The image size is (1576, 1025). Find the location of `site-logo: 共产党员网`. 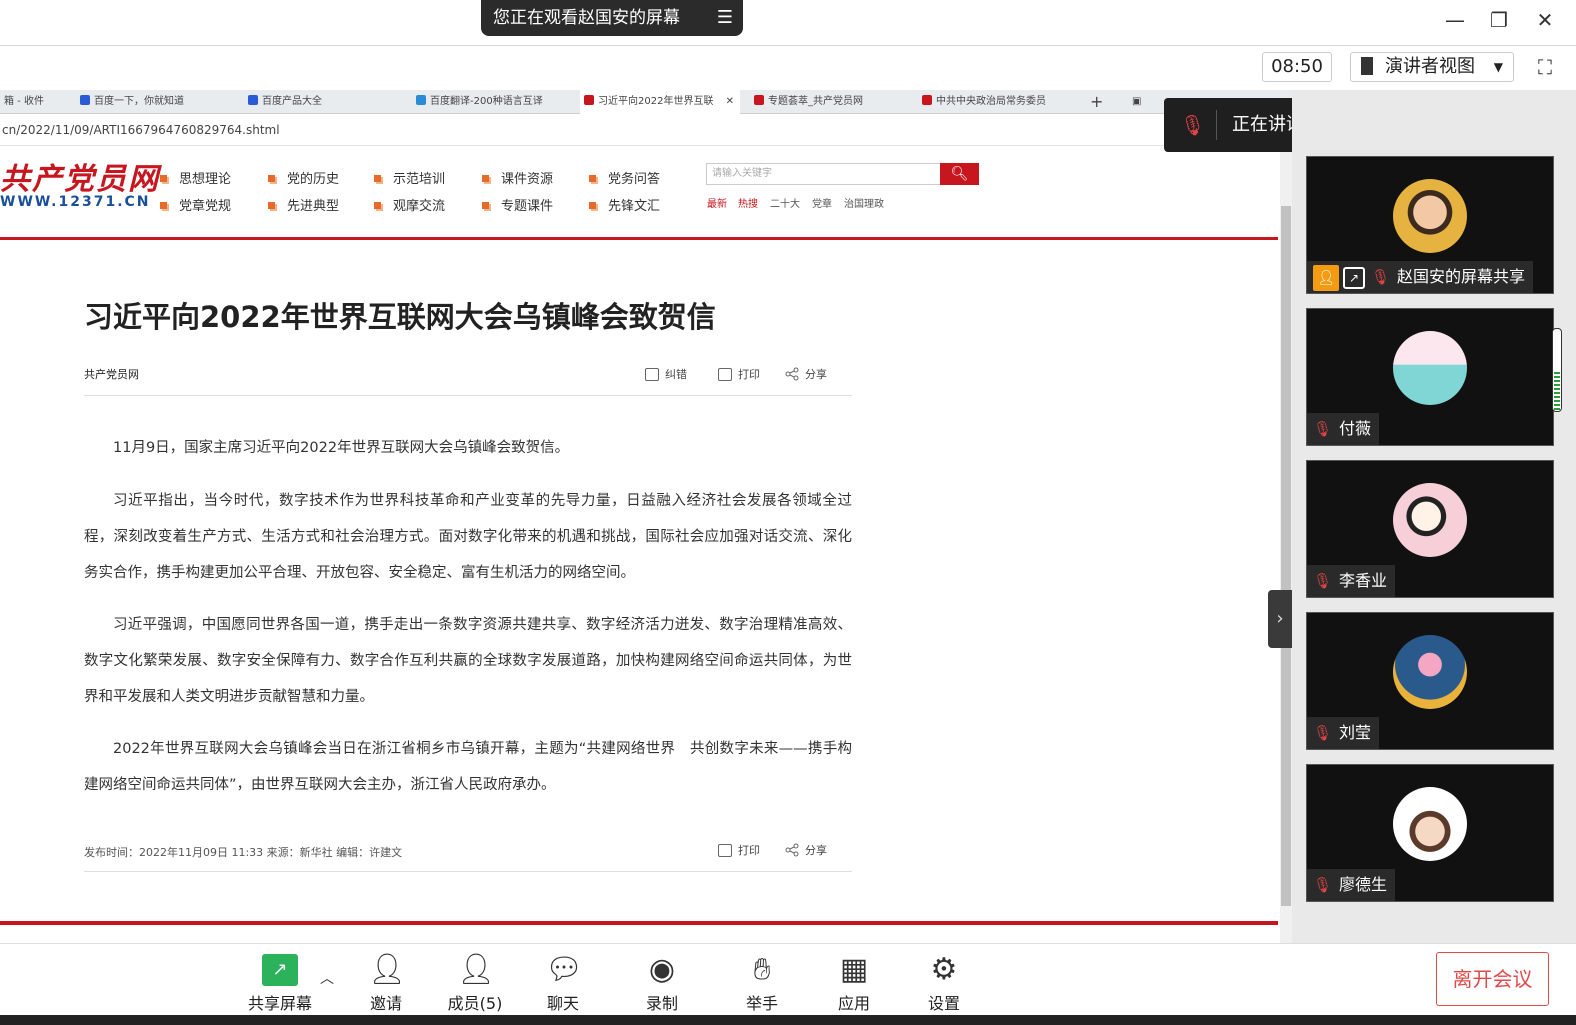

site-logo: 共产党员网 is located at coordinates (80, 176).